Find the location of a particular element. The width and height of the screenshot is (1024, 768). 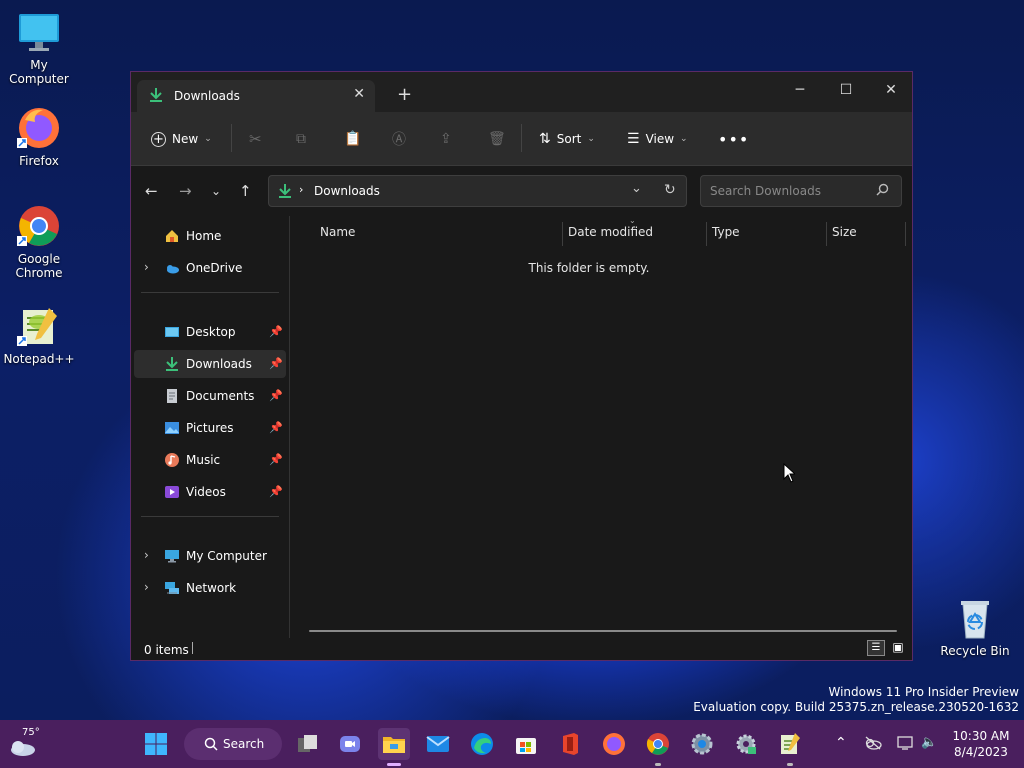

column-header-size: Size is located at coordinates (844, 232).